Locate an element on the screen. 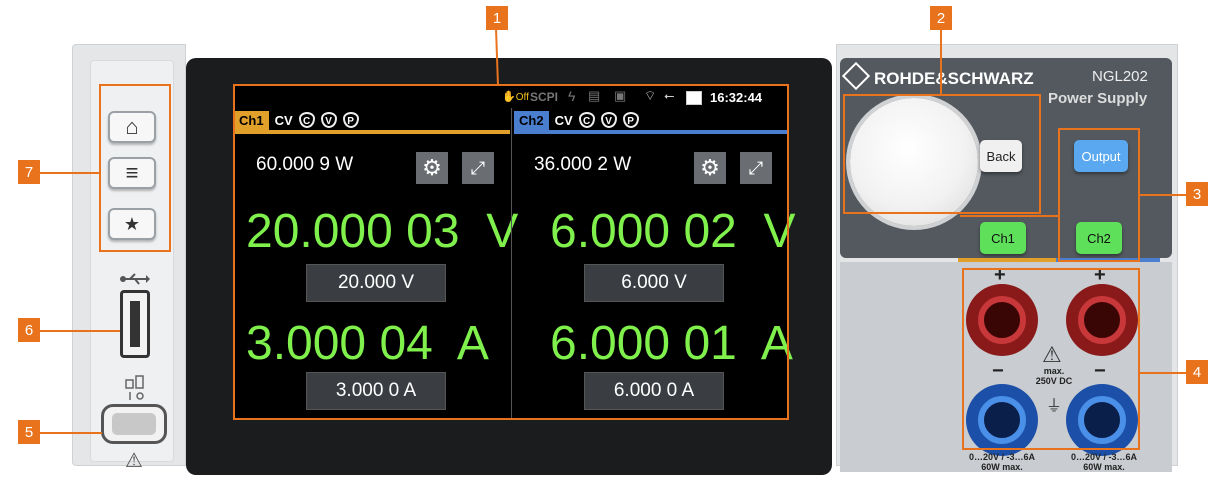 The image size is (1225, 477). power-button is located at coordinates (134, 424).